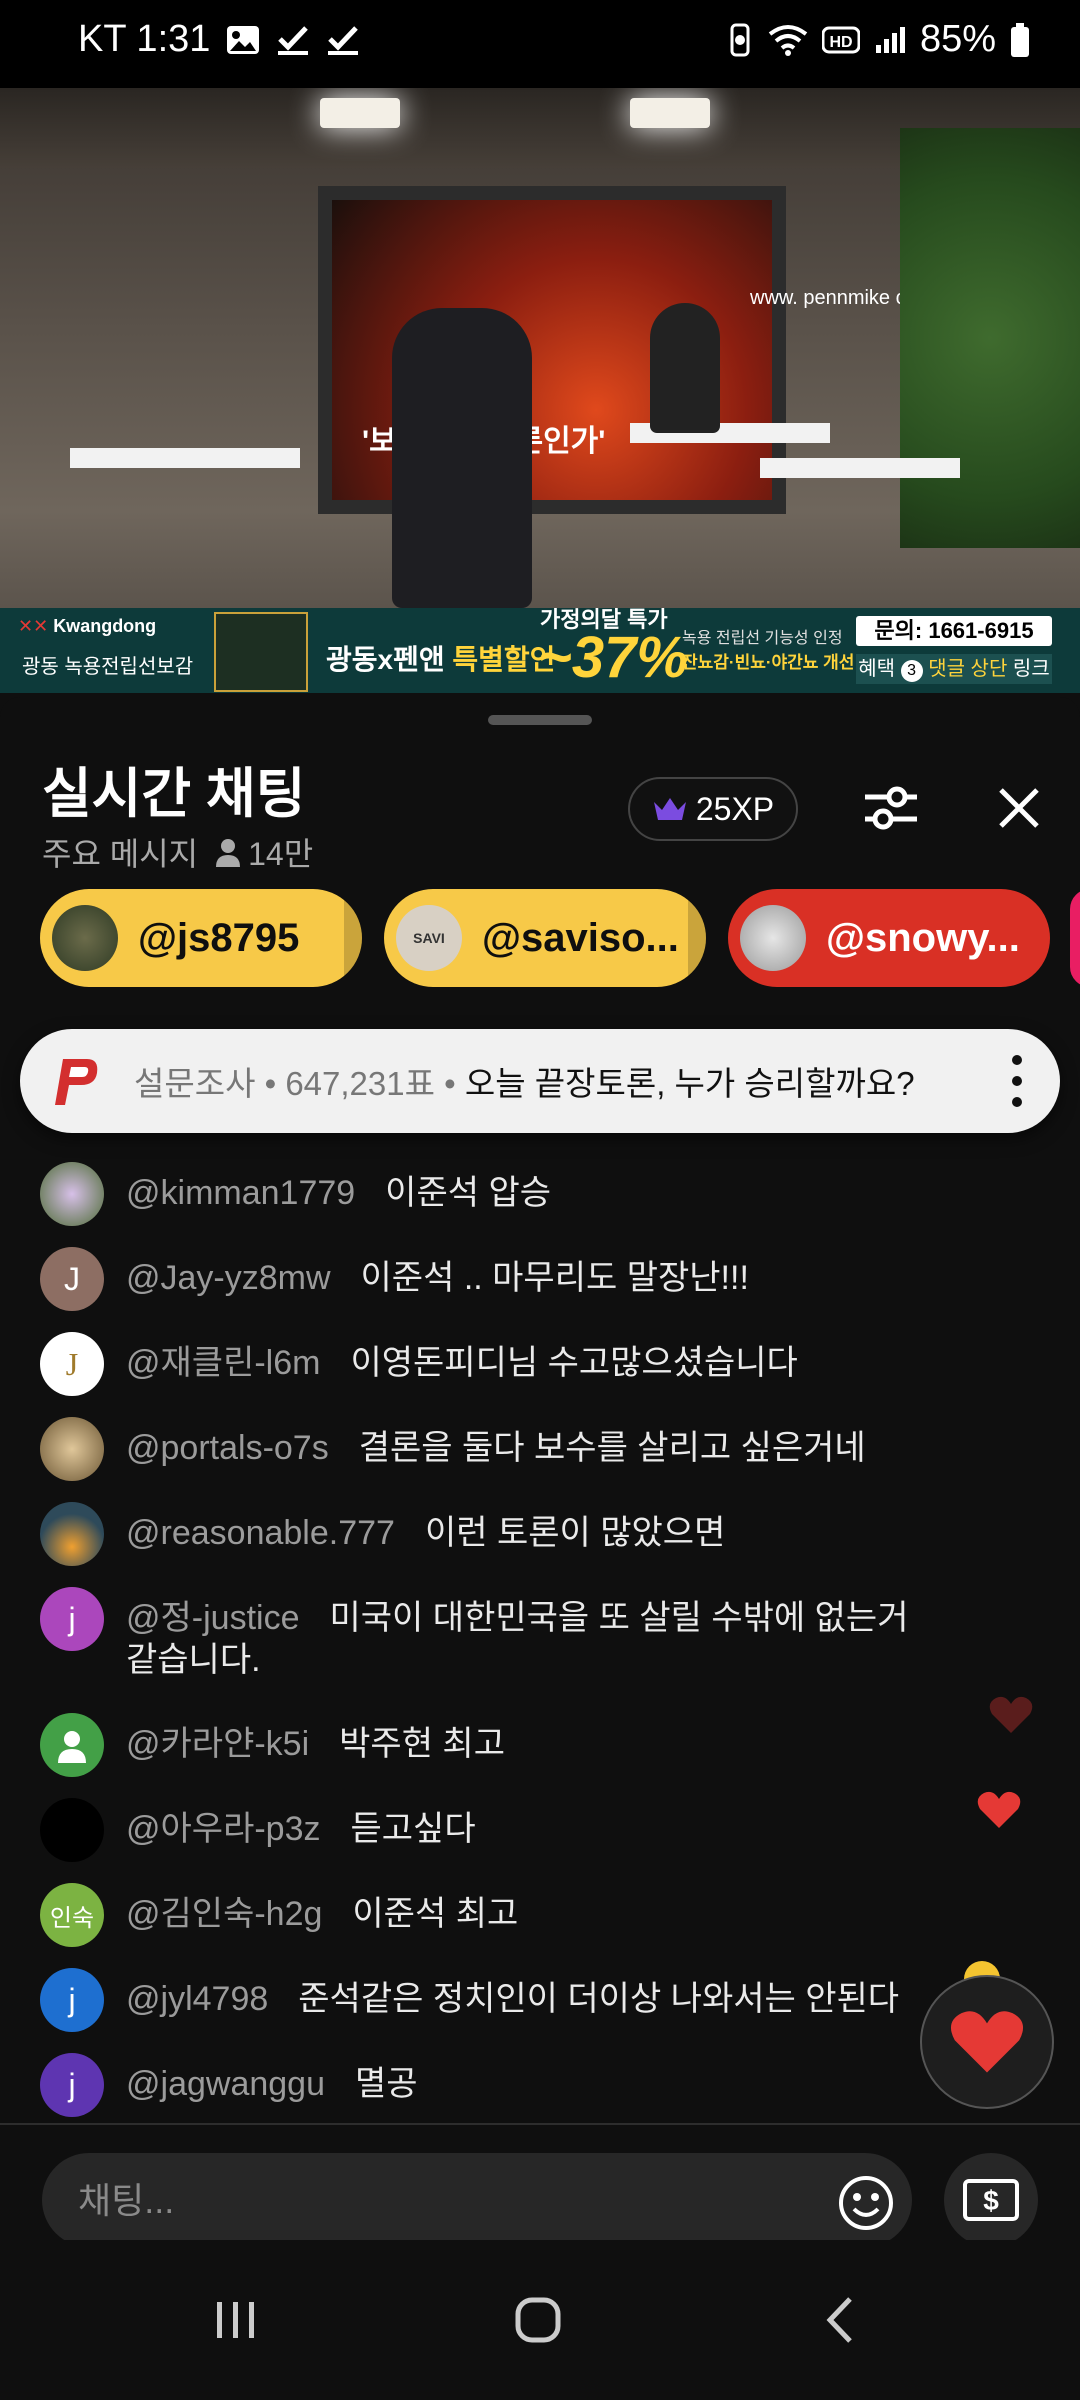 This screenshot has height=2400, width=1080. I want to click on message-text: 결론을 둘다 보수를 살리고 싶은거네, so click(612, 1448).